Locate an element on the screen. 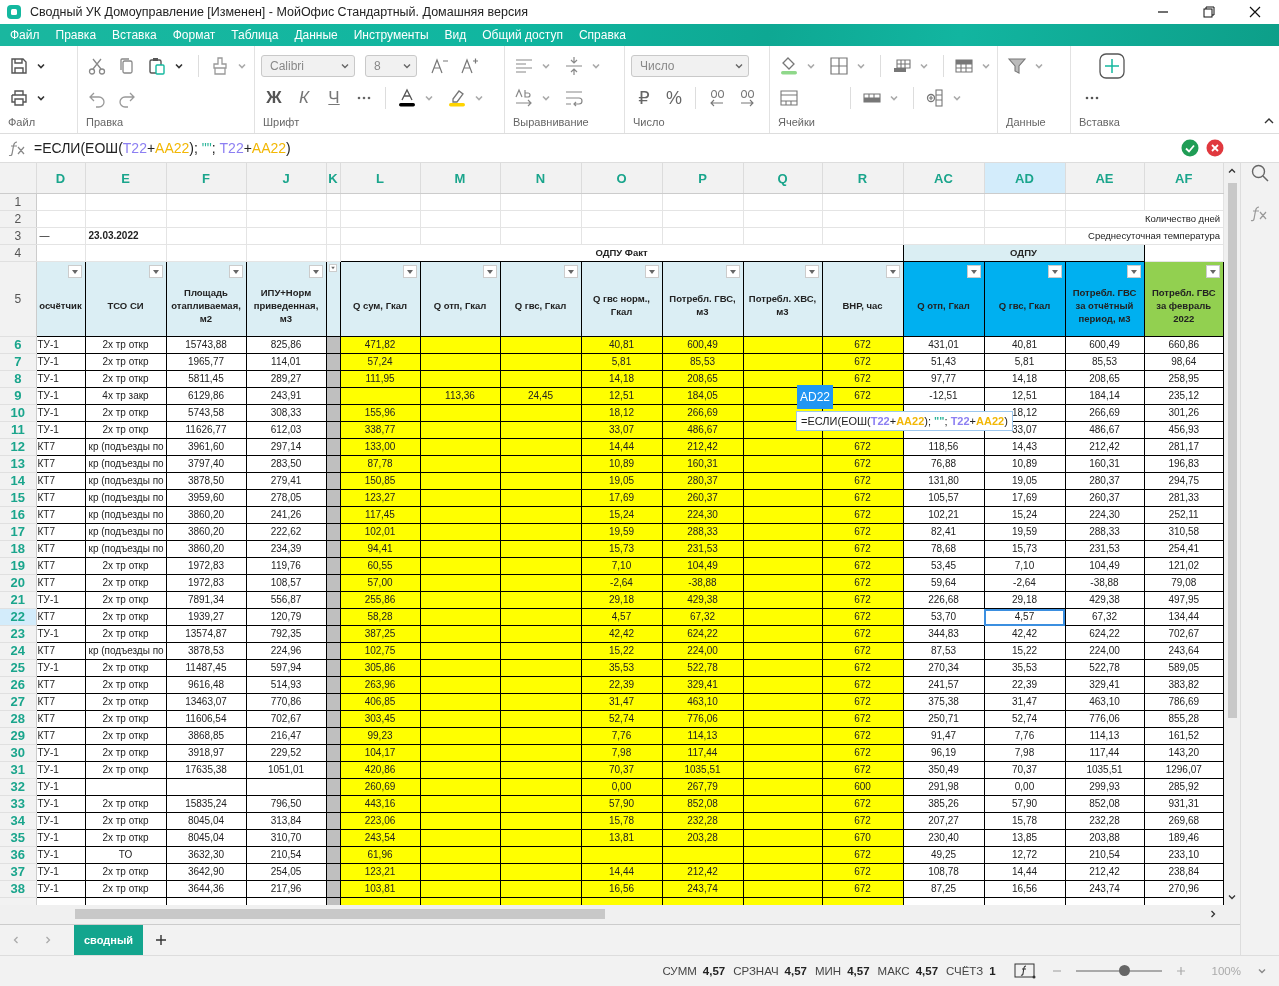 The image size is (1279, 986). table-cell: 120,79 is located at coordinates (286, 617).